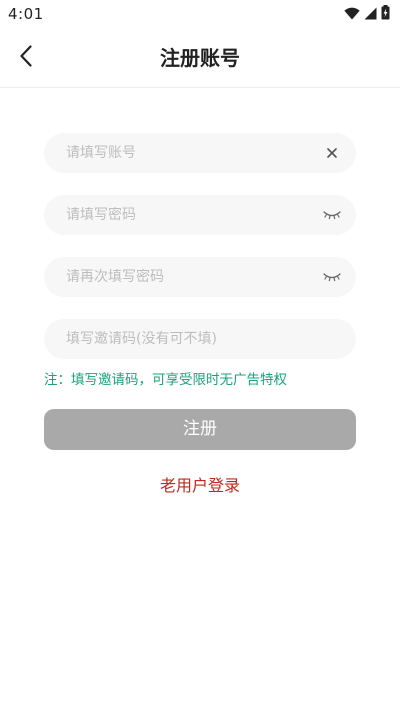 This screenshot has height=711, width=400. I want to click on account-input, so click(194, 153).